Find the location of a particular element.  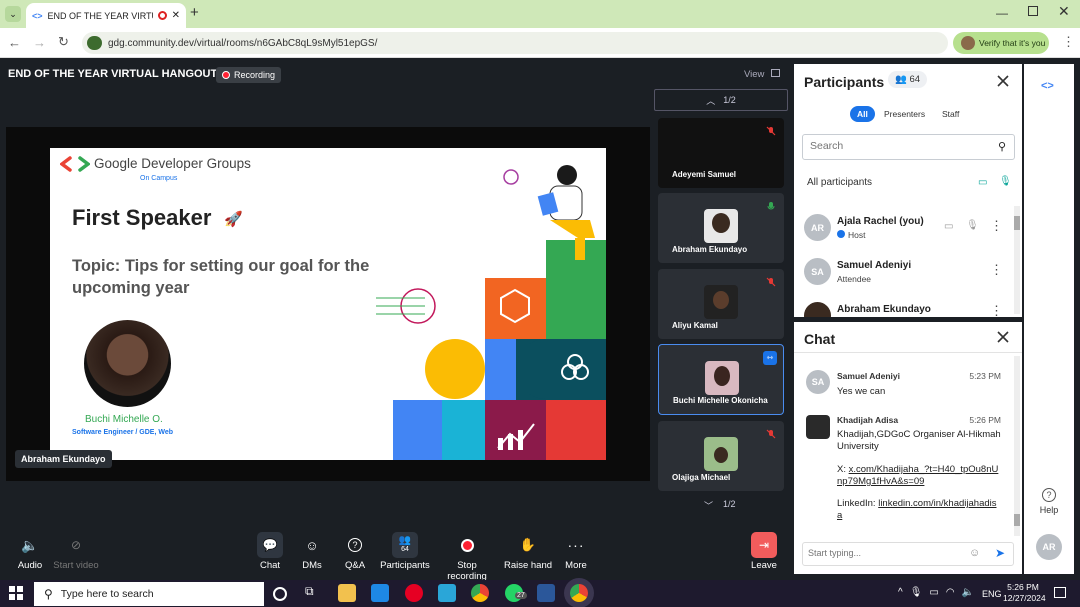

camera-filter-icon: ▭ is located at coordinates (982, 182).